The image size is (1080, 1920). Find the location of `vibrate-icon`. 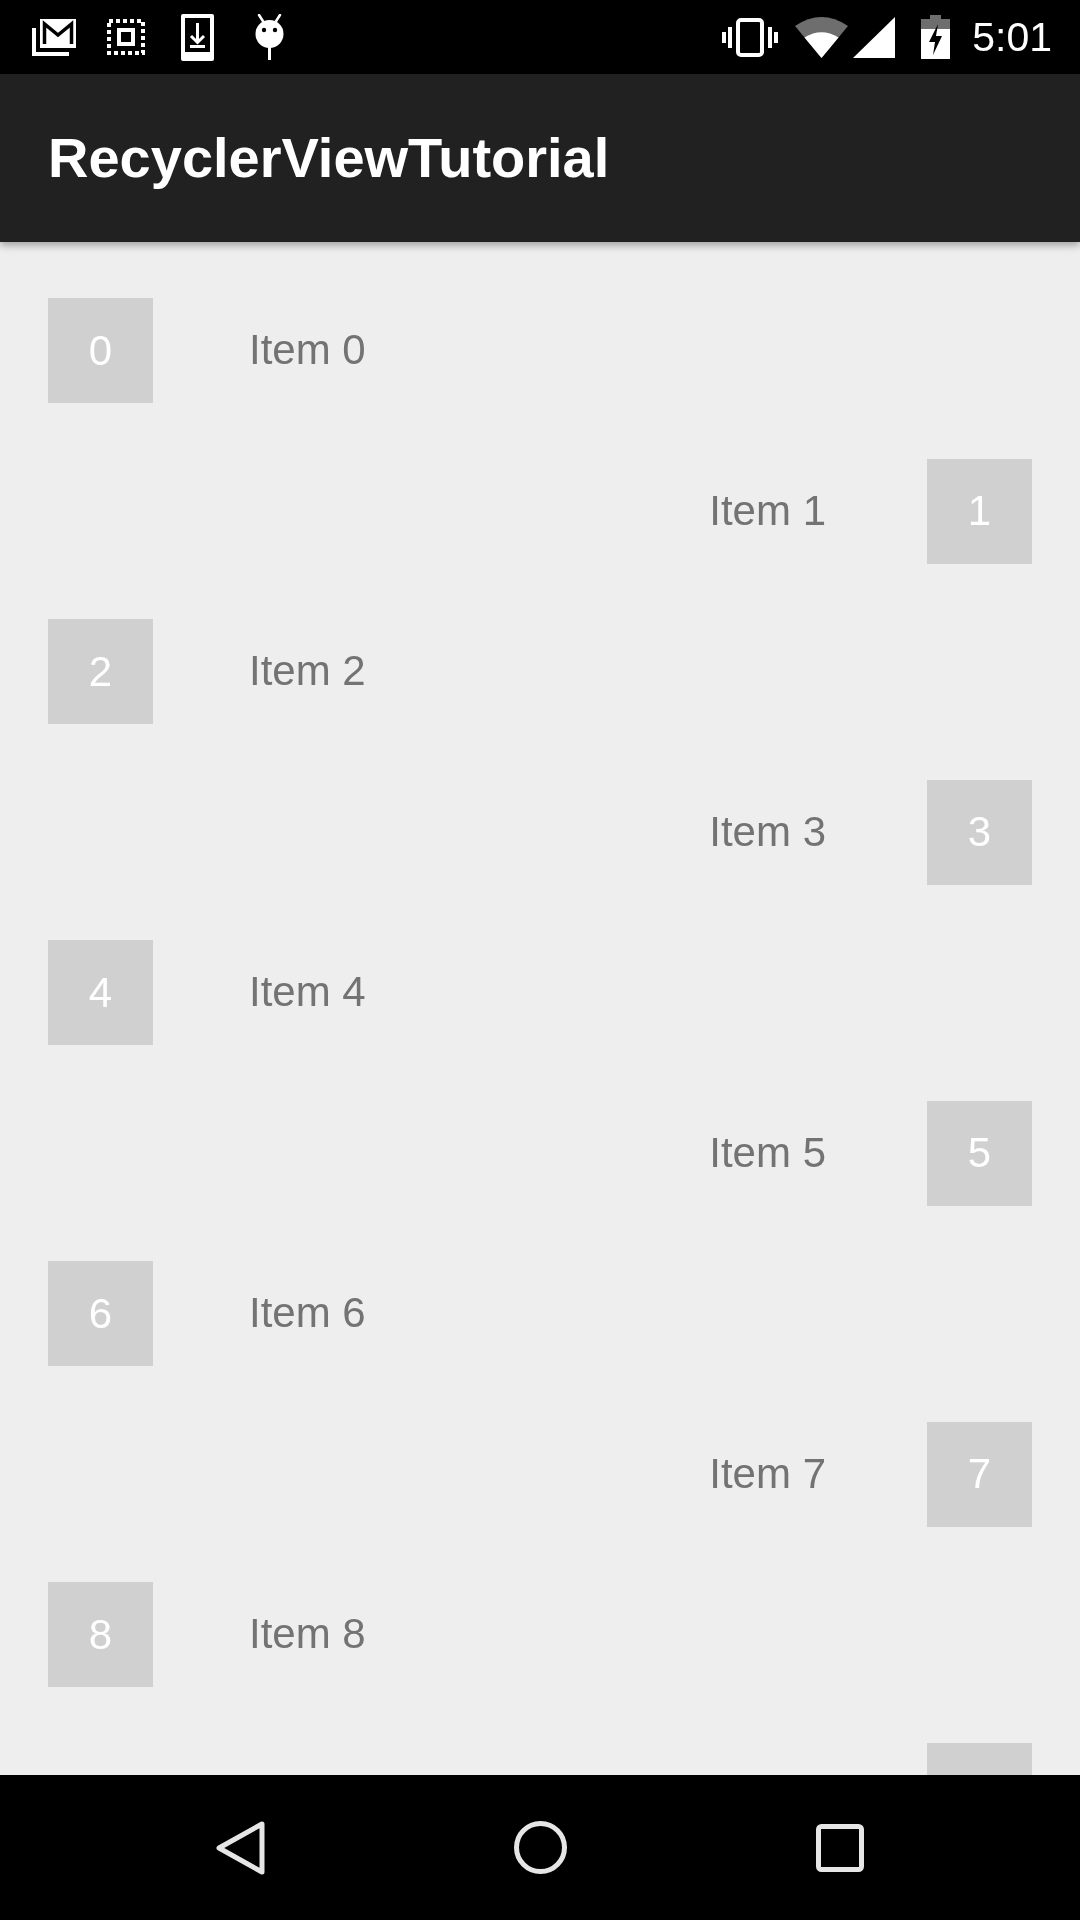

vibrate-icon is located at coordinates (750, 37).